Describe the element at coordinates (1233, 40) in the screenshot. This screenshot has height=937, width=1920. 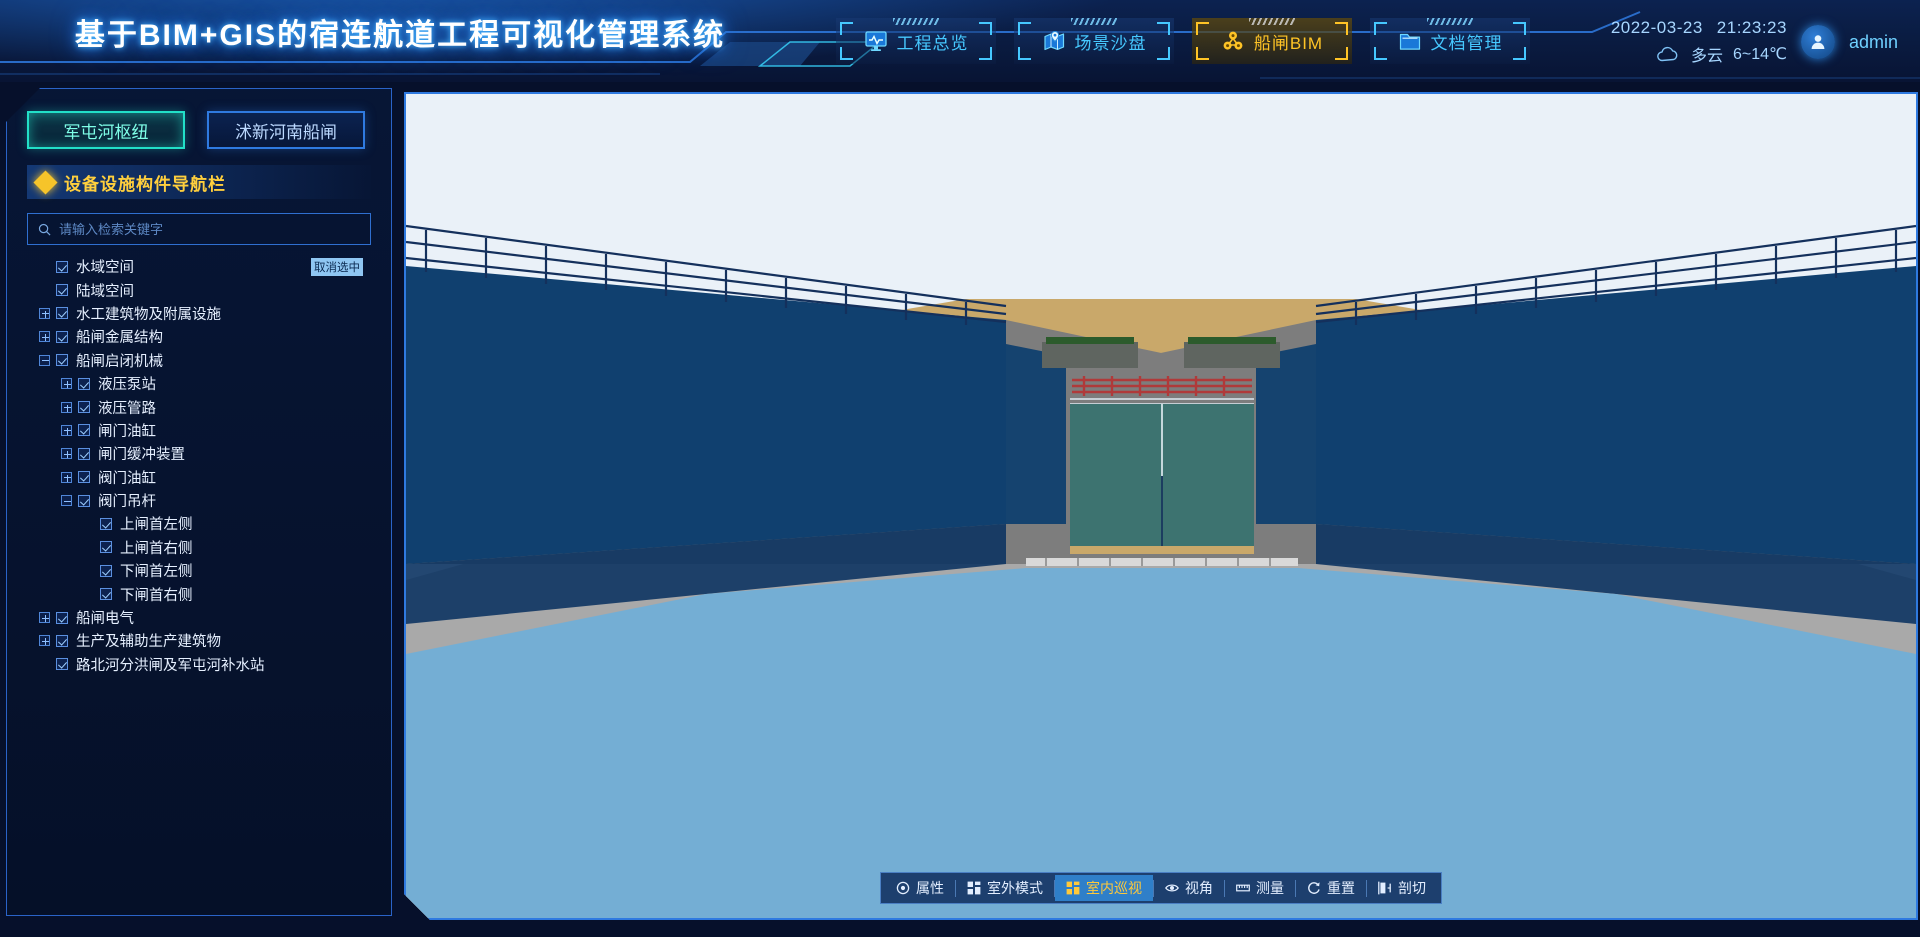
I see `molecule-icon` at that location.